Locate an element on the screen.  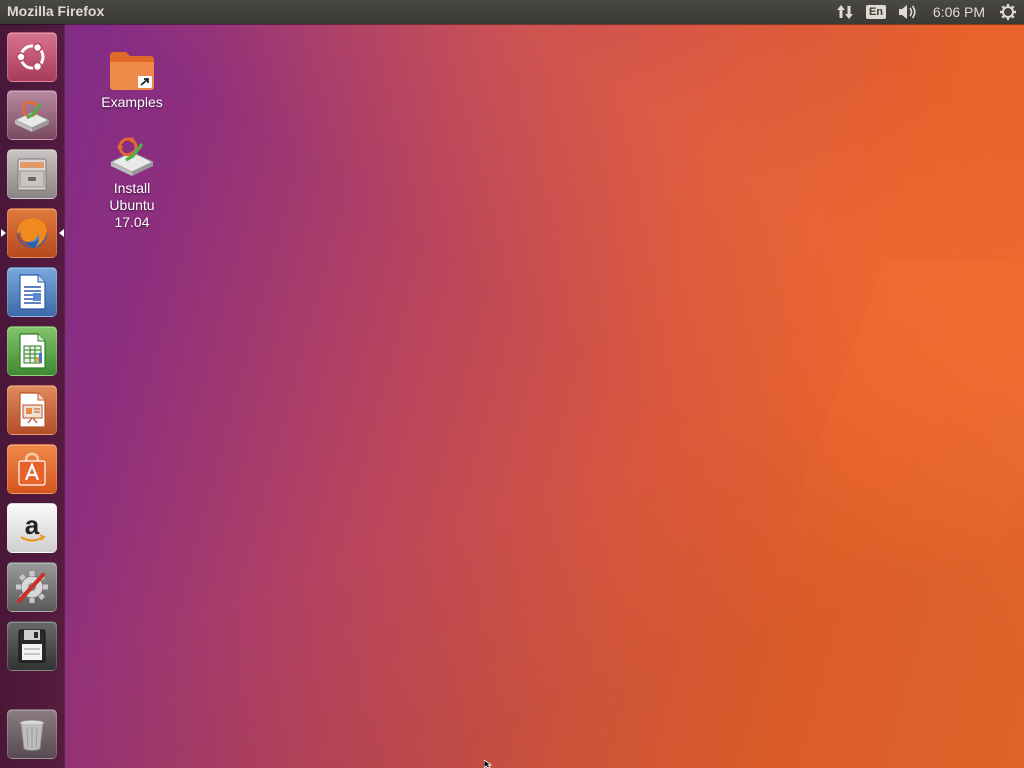
svg-text: a is located at coordinates (32, 525).